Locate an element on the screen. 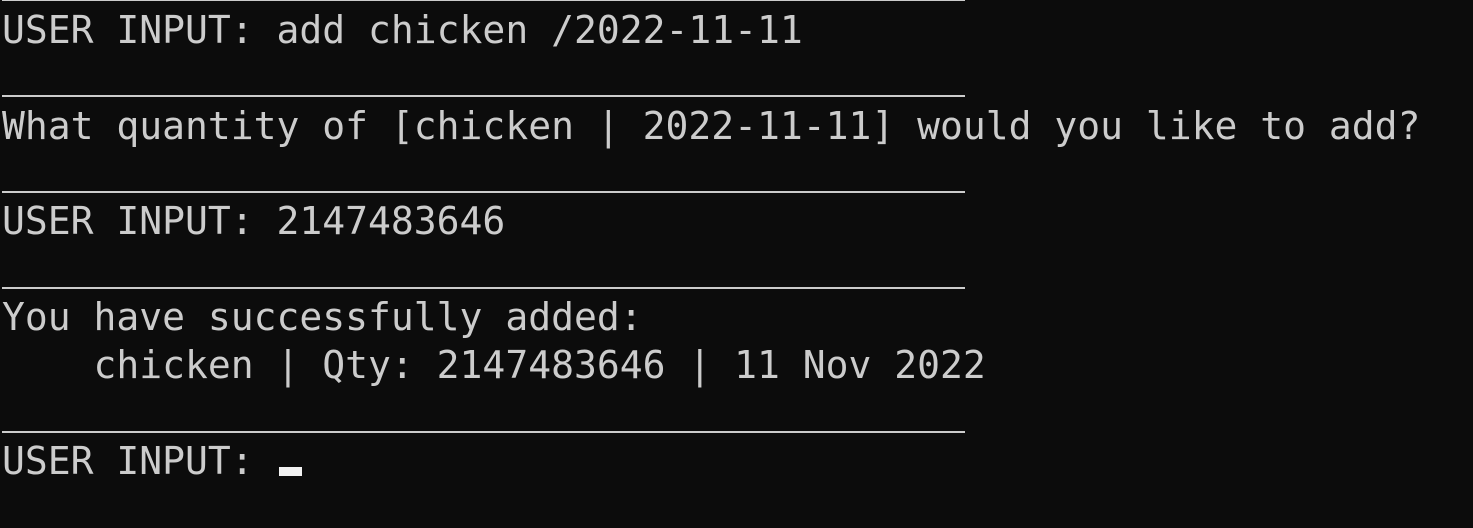 This screenshot has width=1473, height=528. current-prompt-line: USER INPUT: is located at coordinates (152, 461).